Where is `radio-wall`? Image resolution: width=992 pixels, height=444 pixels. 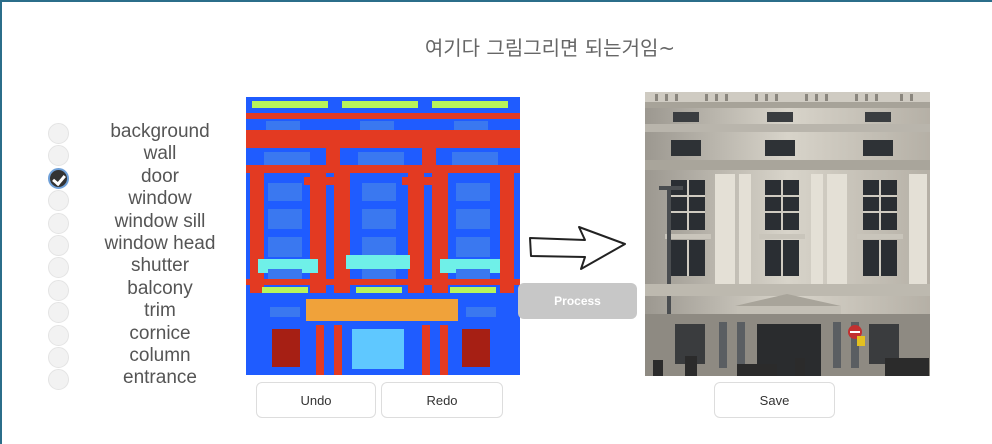
radio-wall is located at coordinates (58, 156).